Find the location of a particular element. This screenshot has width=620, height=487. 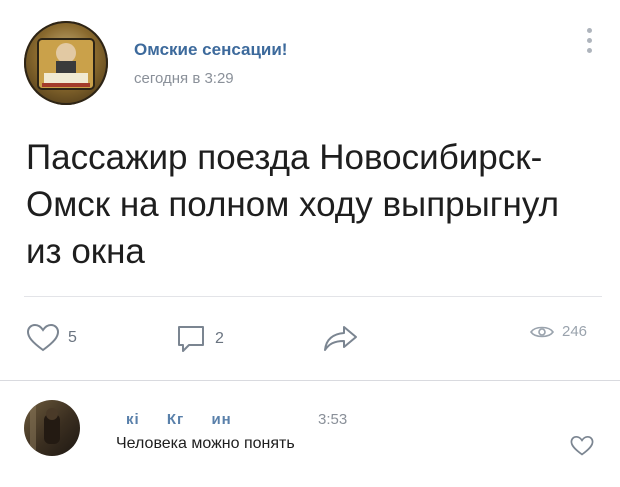

post-author-avatar is located at coordinates (66, 63).